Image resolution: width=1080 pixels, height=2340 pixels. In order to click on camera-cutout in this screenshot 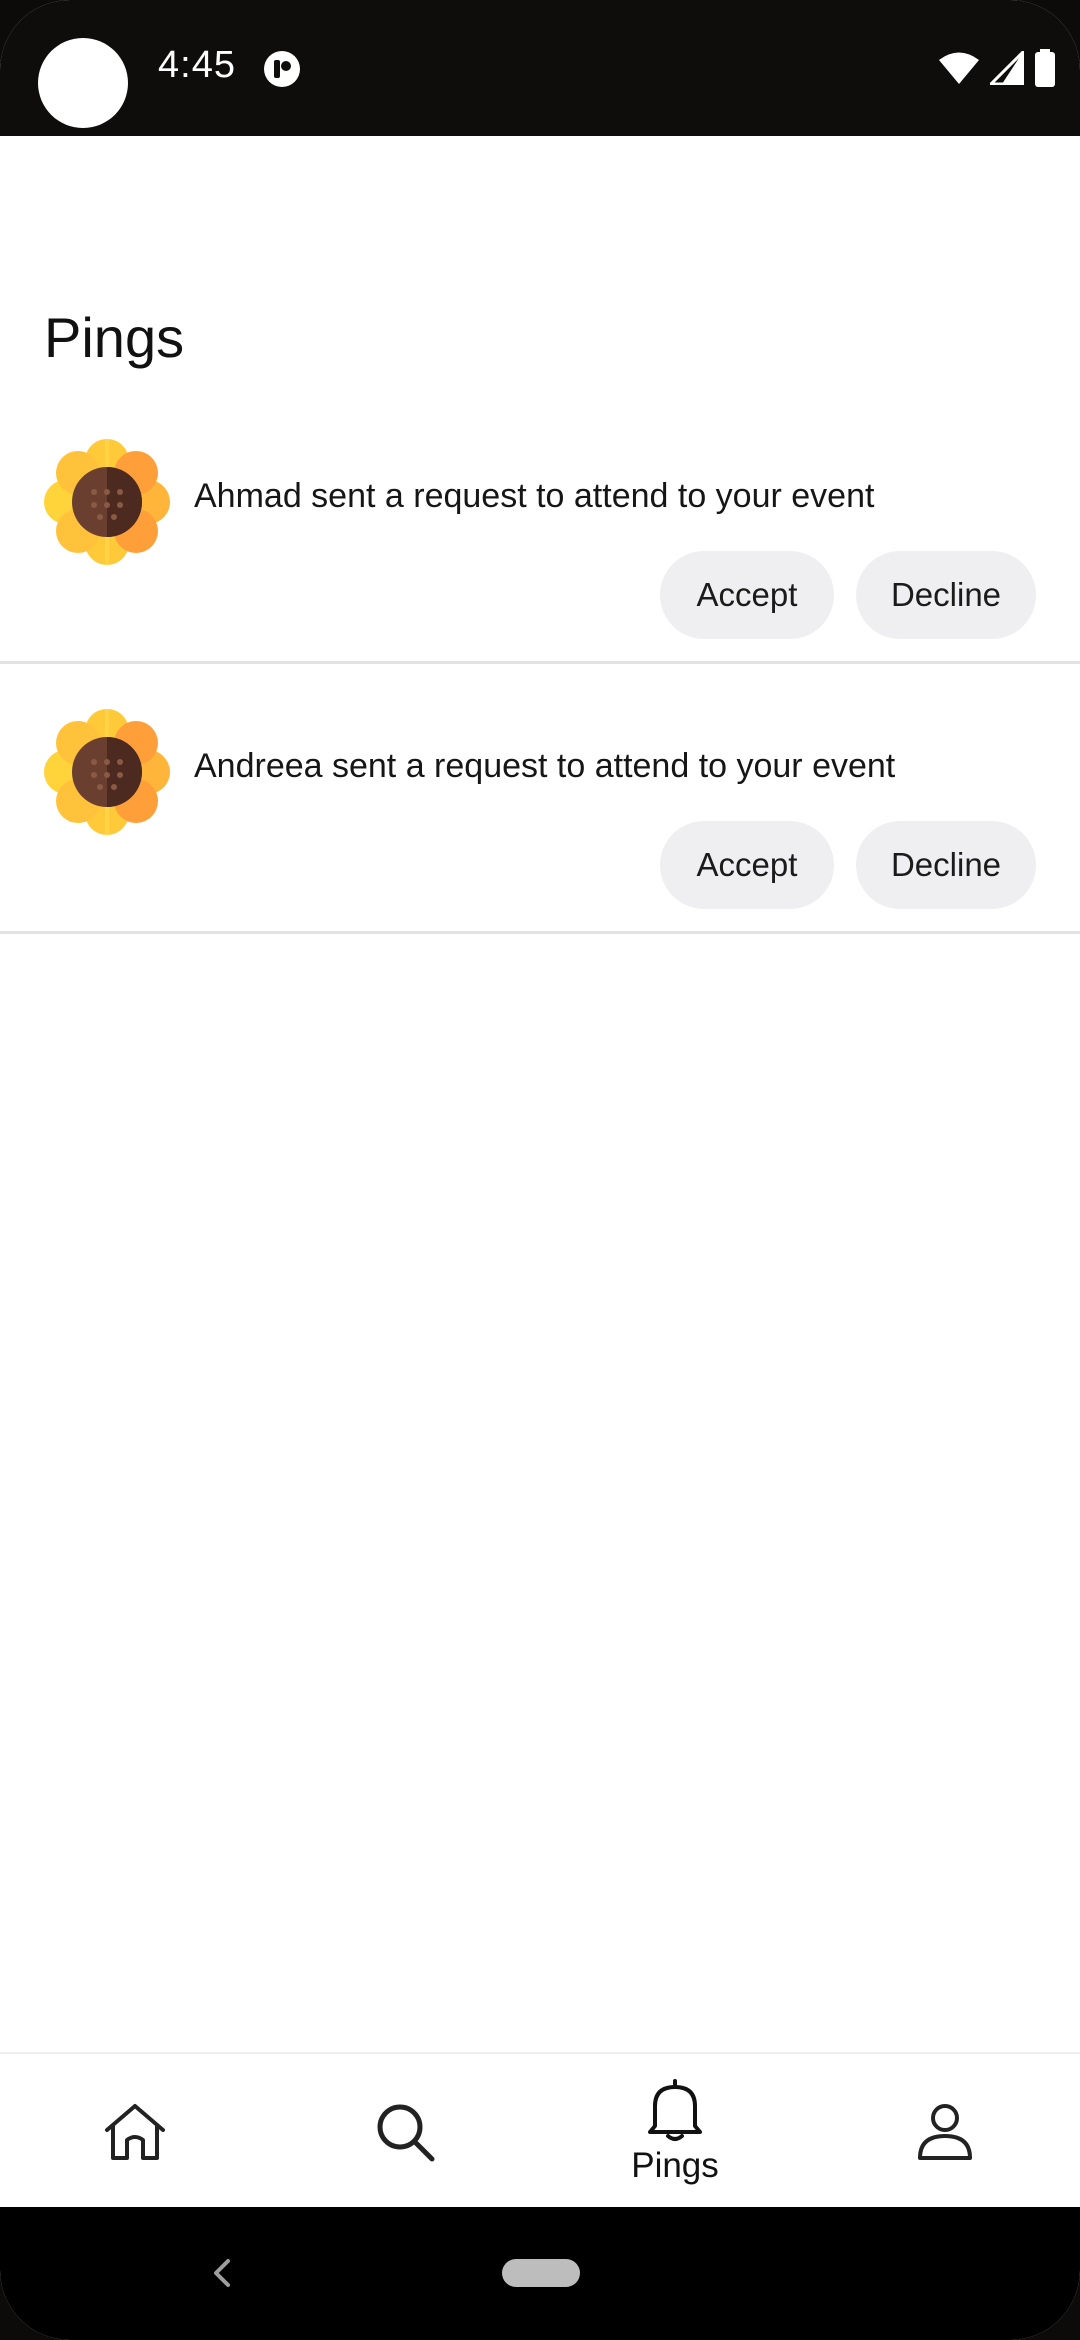, I will do `click(83, 83)`.